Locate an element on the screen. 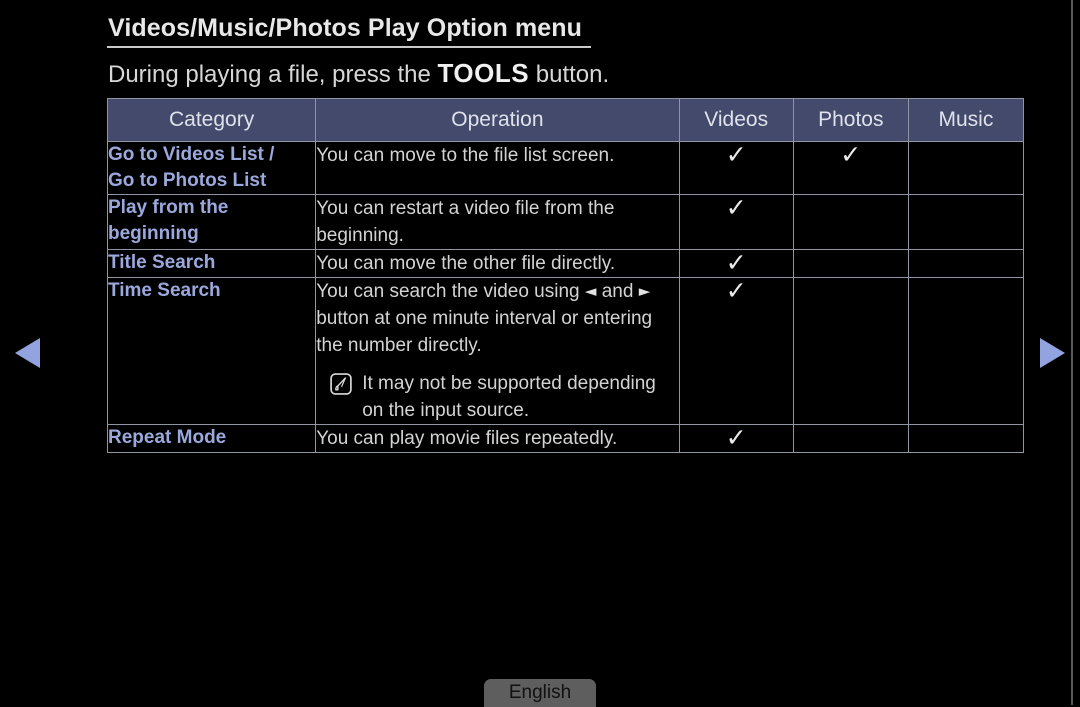  cell-category: Go to Videos List / Go to Photos List is located at coordinates (211, 168).